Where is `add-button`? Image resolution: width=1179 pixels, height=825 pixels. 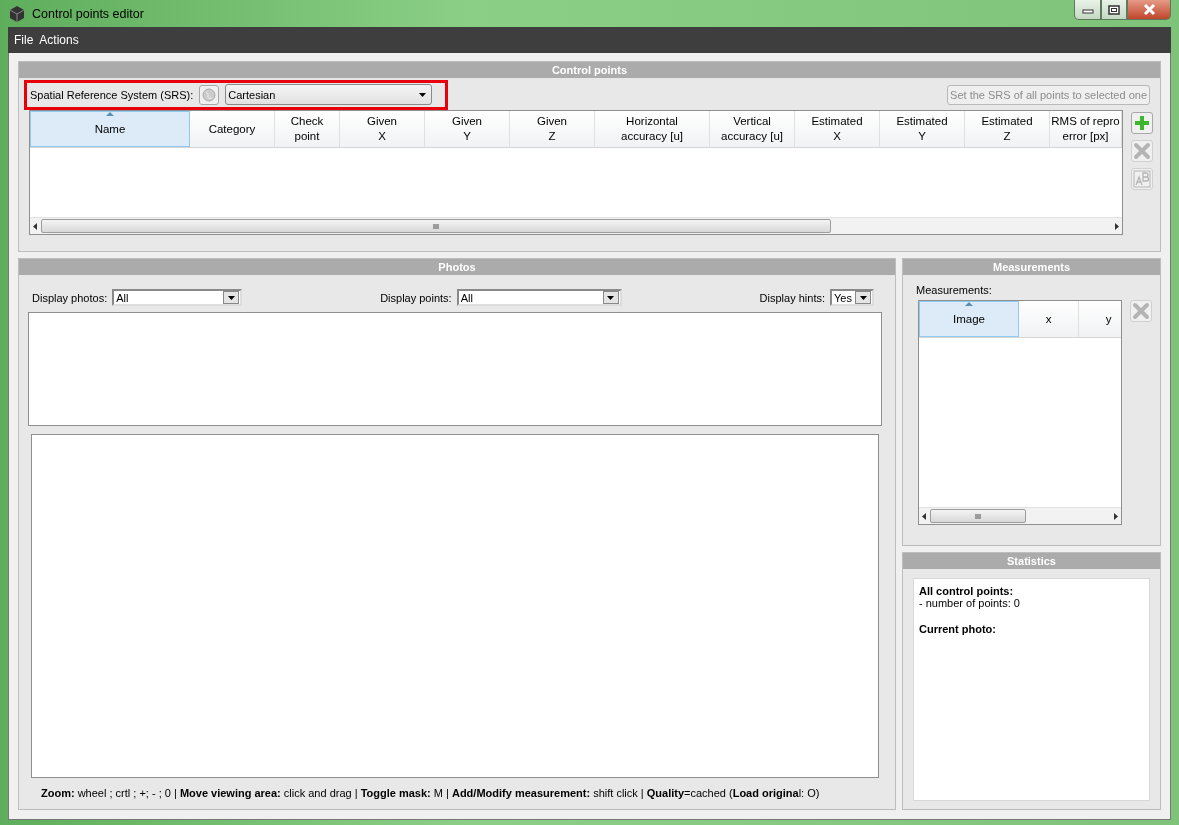 add-button is located at coordinates (1142, 123).